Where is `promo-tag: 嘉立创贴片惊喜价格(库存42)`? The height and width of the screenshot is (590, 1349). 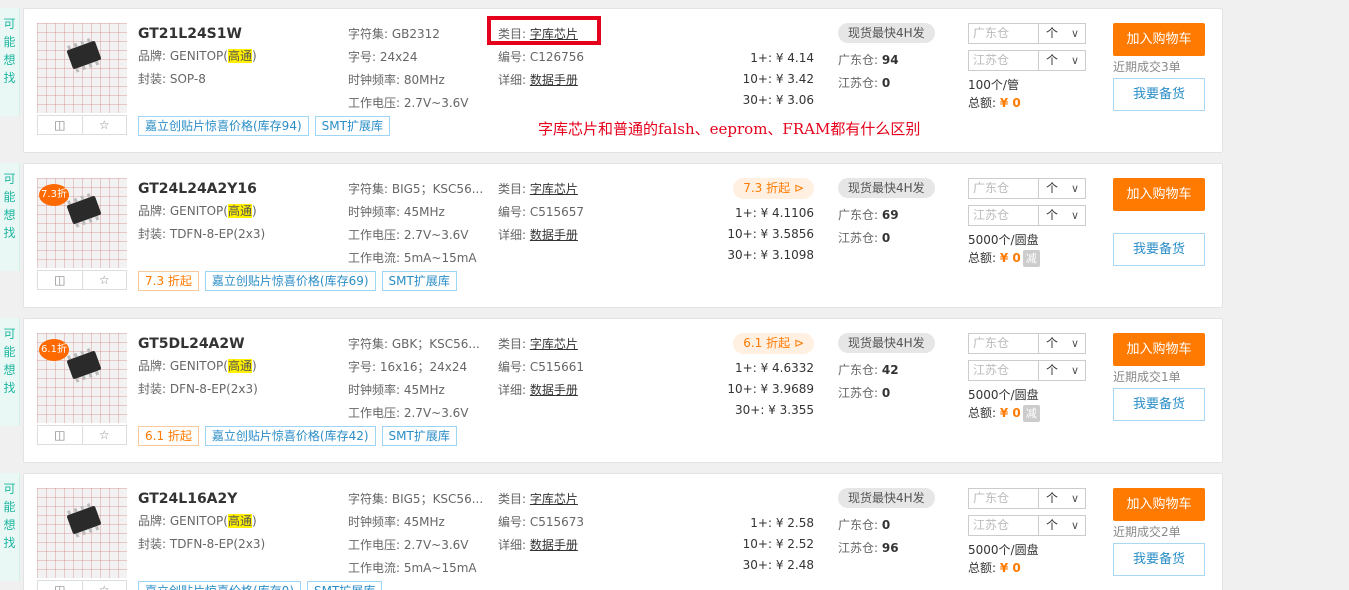 promo-tag: 嘉立创贴片惊喜价格(库存42) is located at coordinates (290, 436).